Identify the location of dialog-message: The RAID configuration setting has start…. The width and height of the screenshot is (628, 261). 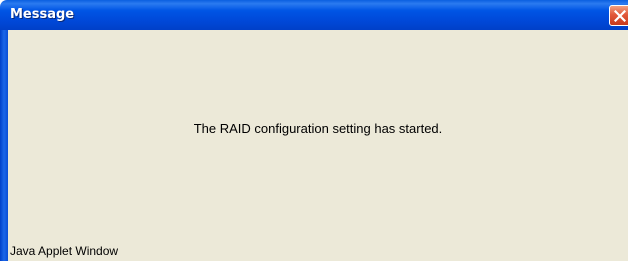
(318, 128).